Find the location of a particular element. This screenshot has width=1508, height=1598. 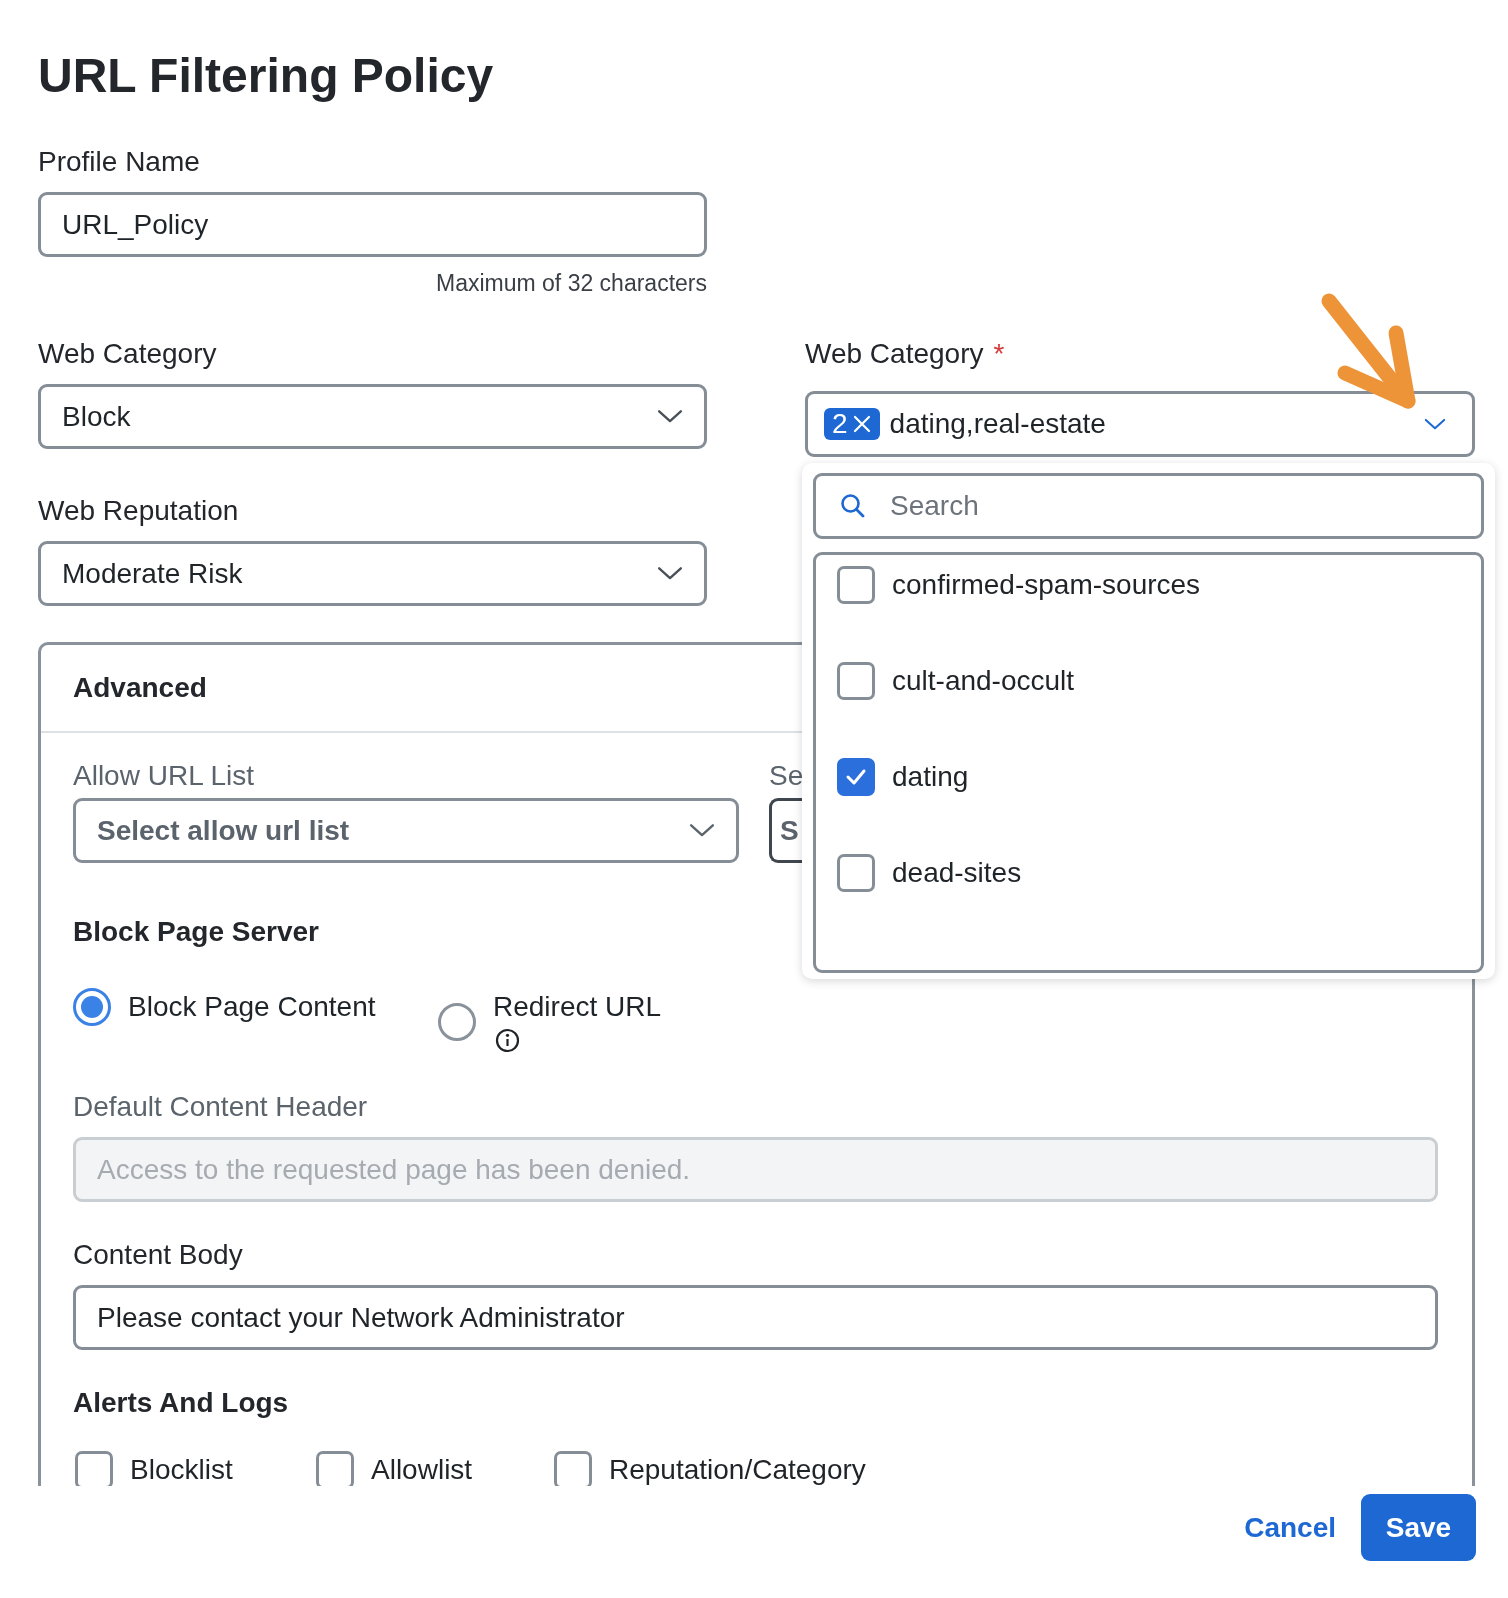

text-field: URL_Policy is located at coordinates (372, 224).